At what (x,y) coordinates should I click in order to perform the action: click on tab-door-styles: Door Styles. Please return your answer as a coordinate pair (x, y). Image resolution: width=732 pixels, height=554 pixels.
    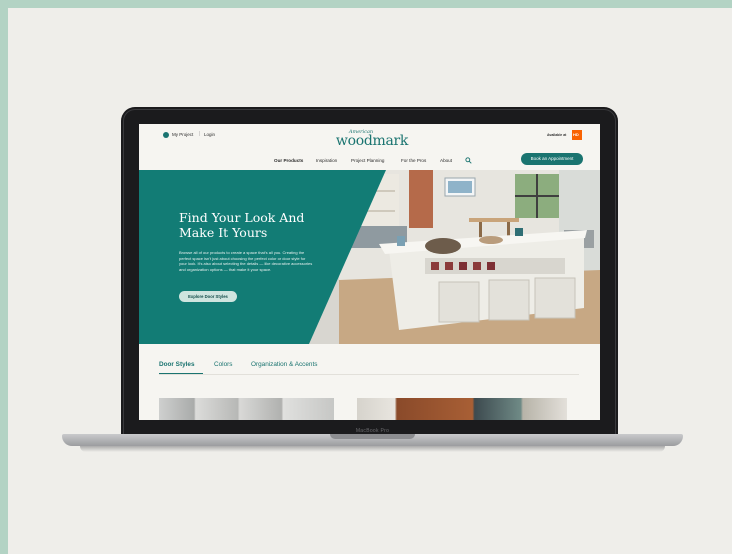
    Looking at the image, I should click on (177, 364).